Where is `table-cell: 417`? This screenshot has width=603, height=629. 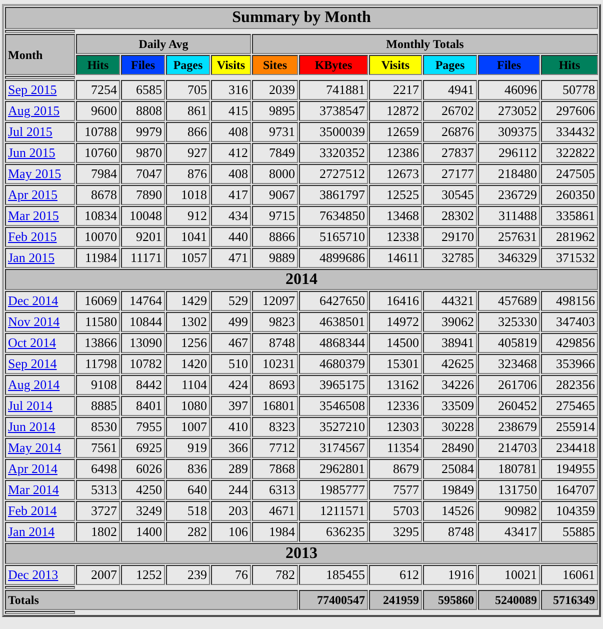
table-cell: 417 is located at coordinates (231, 195).